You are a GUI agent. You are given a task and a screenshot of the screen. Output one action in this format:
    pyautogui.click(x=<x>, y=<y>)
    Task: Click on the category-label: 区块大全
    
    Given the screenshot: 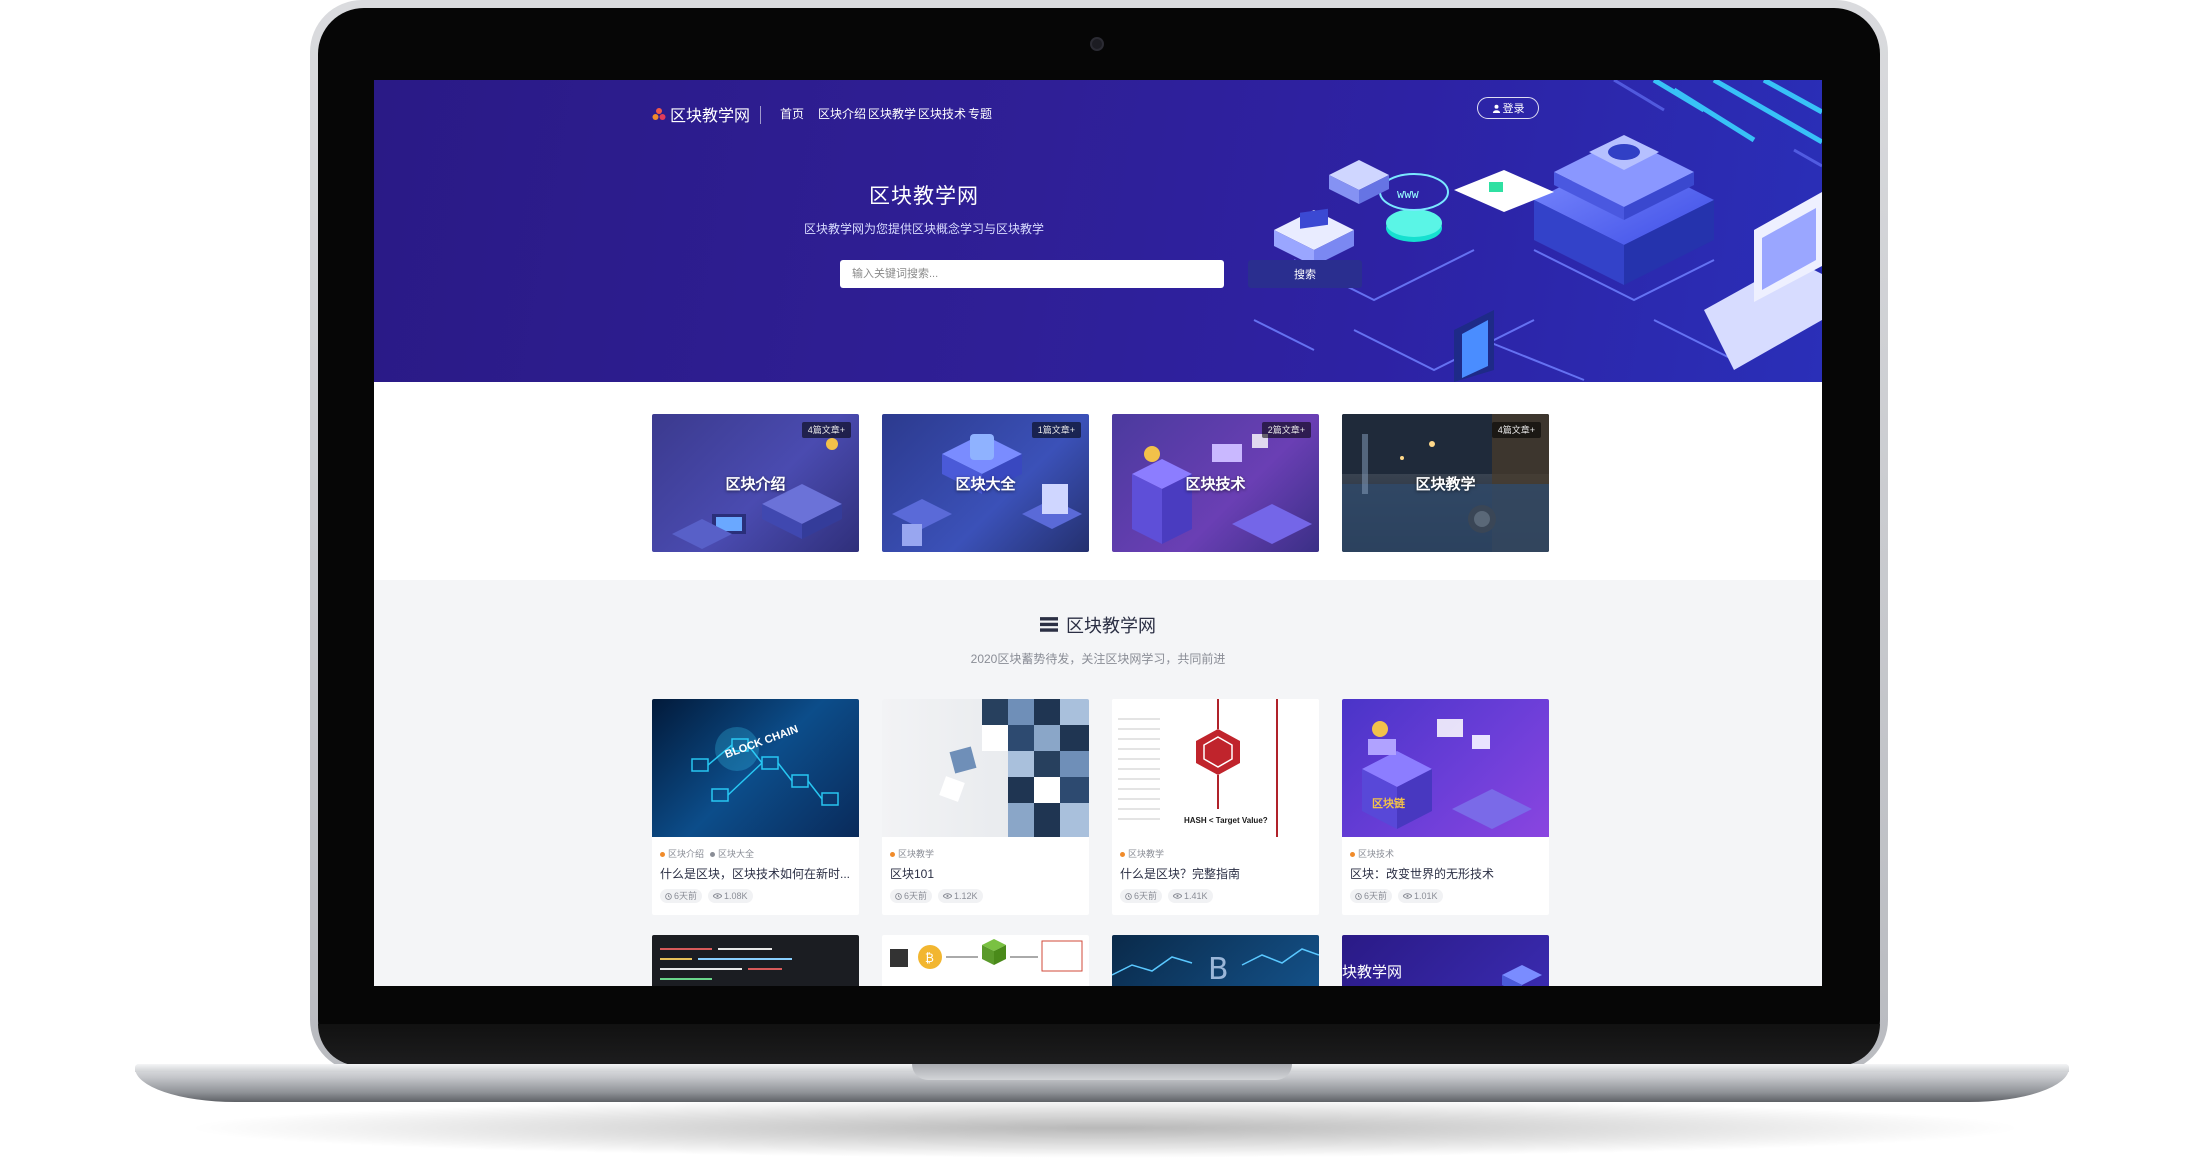 What is the action you would take?
    pyautogui.click(x=985, y=484)
    